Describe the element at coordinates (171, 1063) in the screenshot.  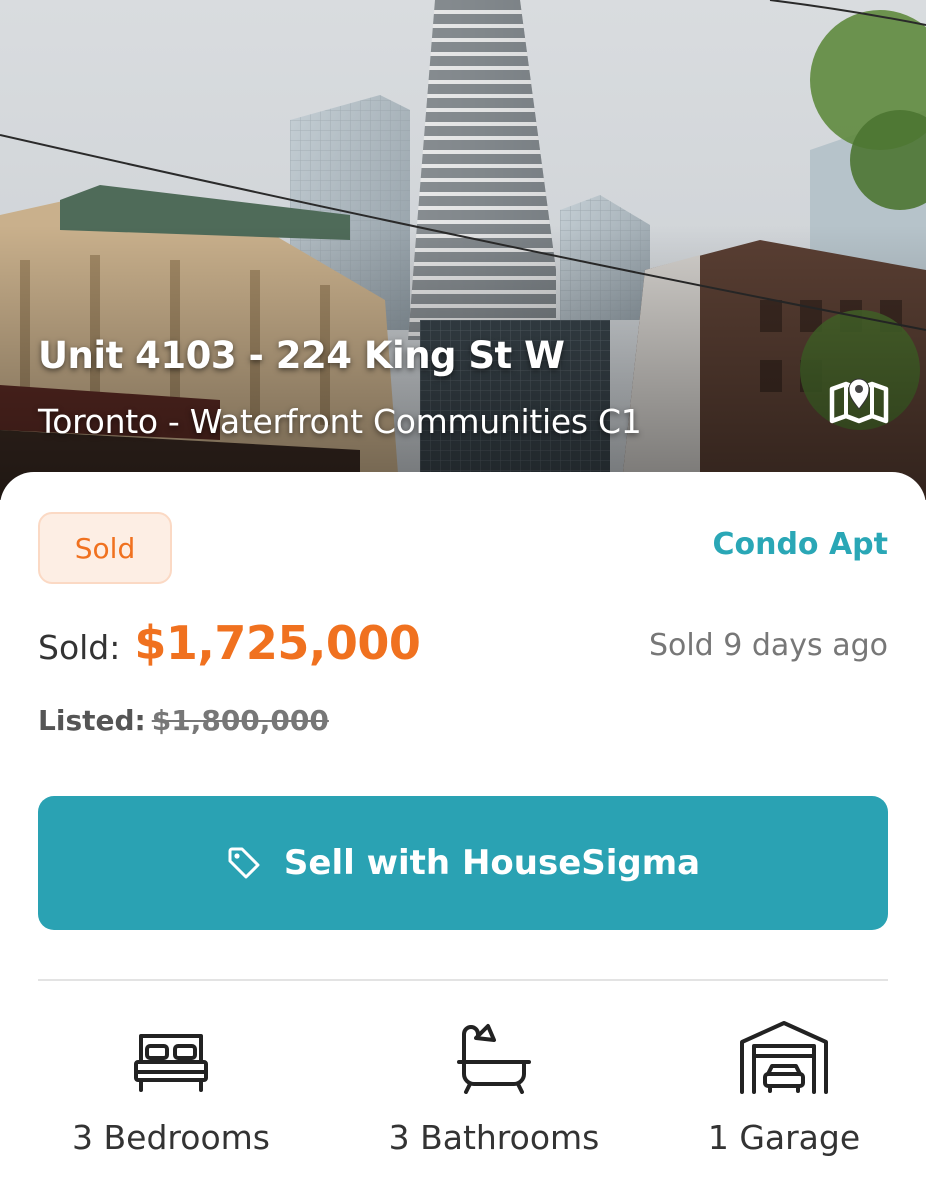
I see `bed-icon` at that location.